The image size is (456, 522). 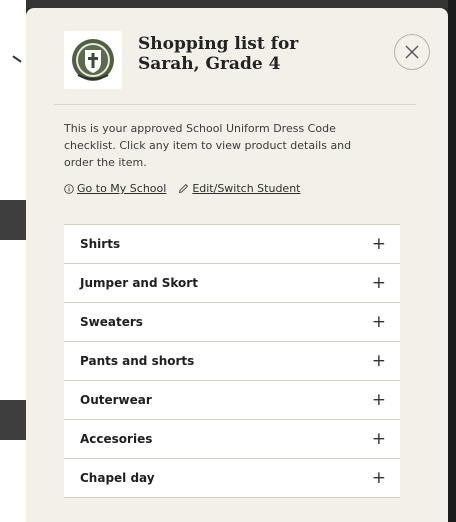 What do you see at coordinates (116, 400) in the screenshot?
I see `category-label: Outerwear` at bounding box center [116, 400].